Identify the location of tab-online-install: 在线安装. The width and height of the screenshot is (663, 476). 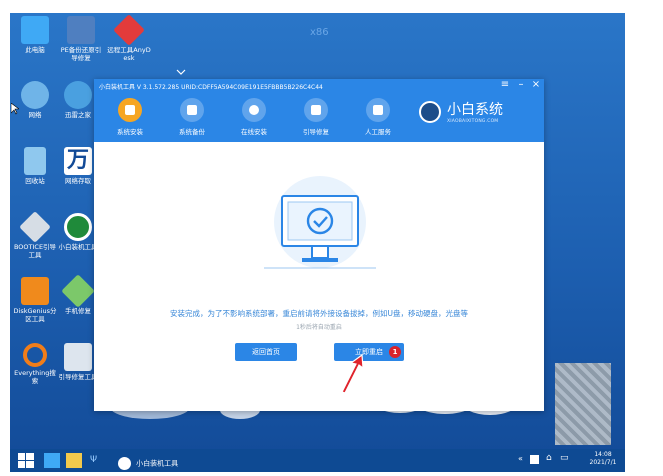
(254, 118).